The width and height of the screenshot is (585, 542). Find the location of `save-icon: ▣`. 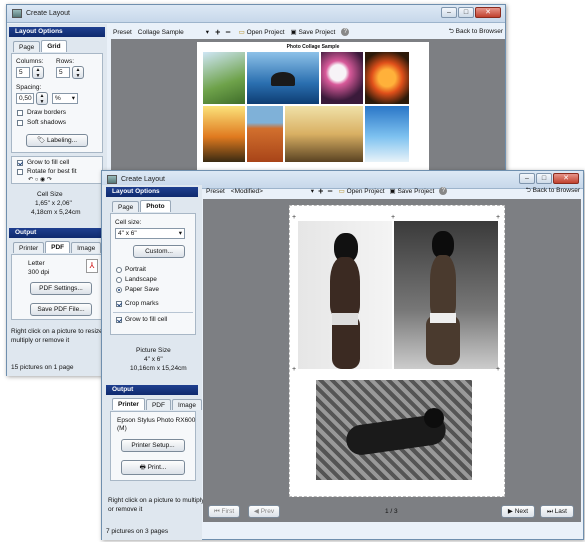

save-icon: ▣ is located at coordinates (392, 191).